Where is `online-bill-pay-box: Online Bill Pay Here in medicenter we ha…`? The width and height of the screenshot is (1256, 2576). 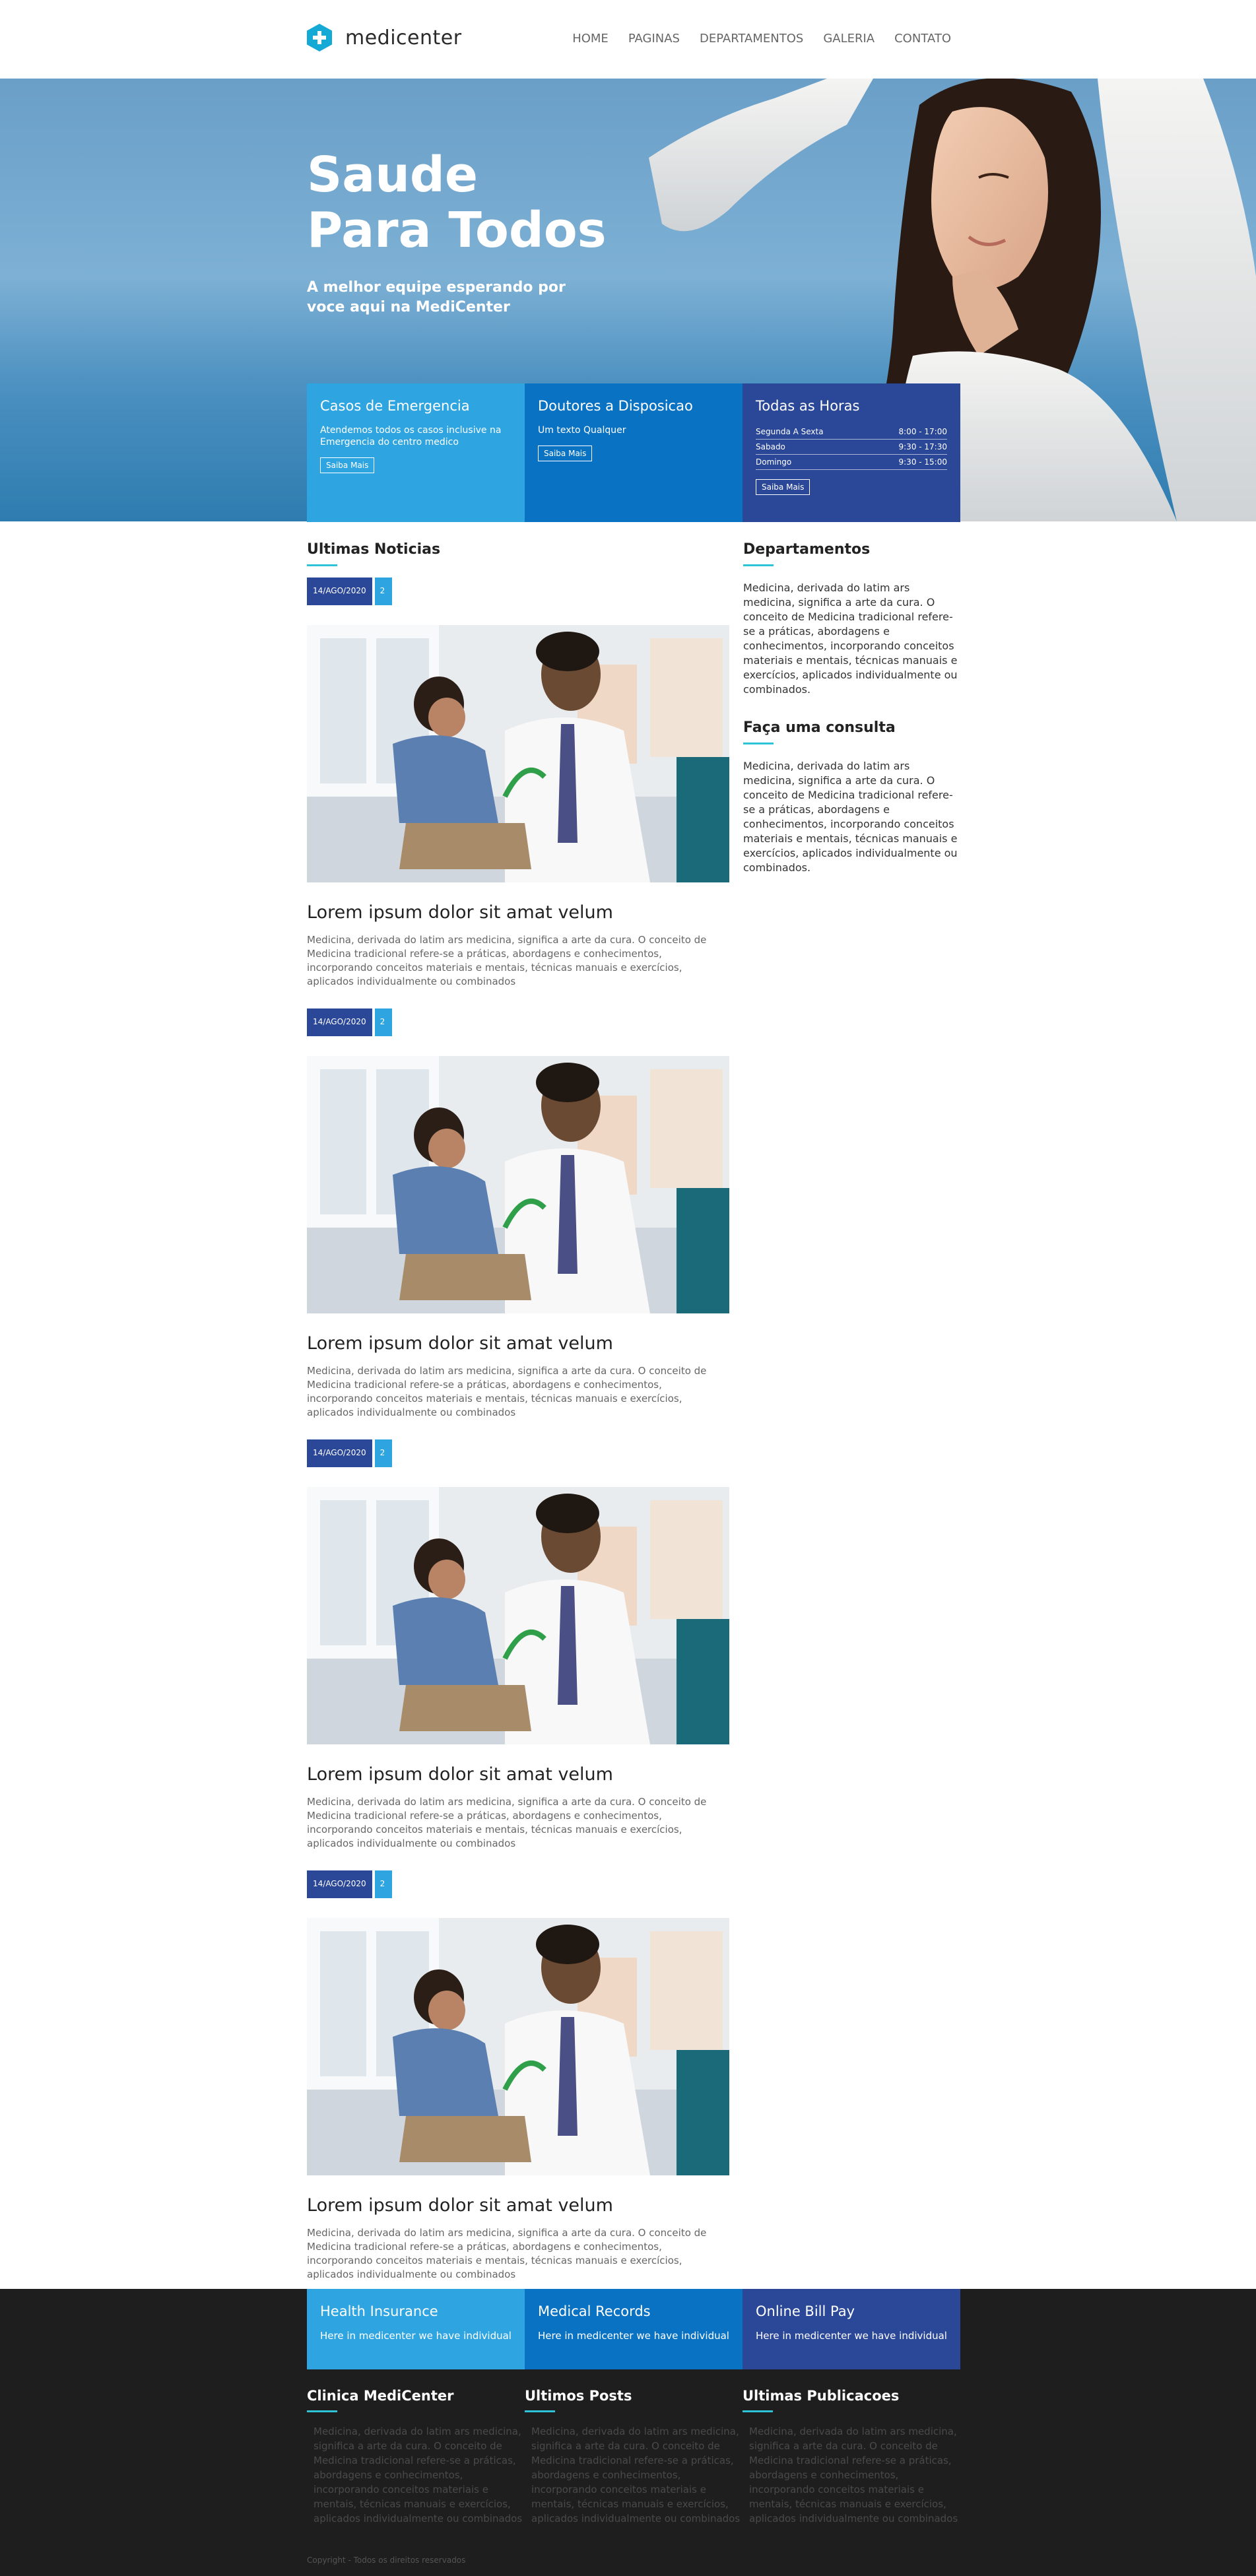
online-bill-pay-box: Online Bill Pay Here in medicenter we ha… is located at coordinates (851, 2329).